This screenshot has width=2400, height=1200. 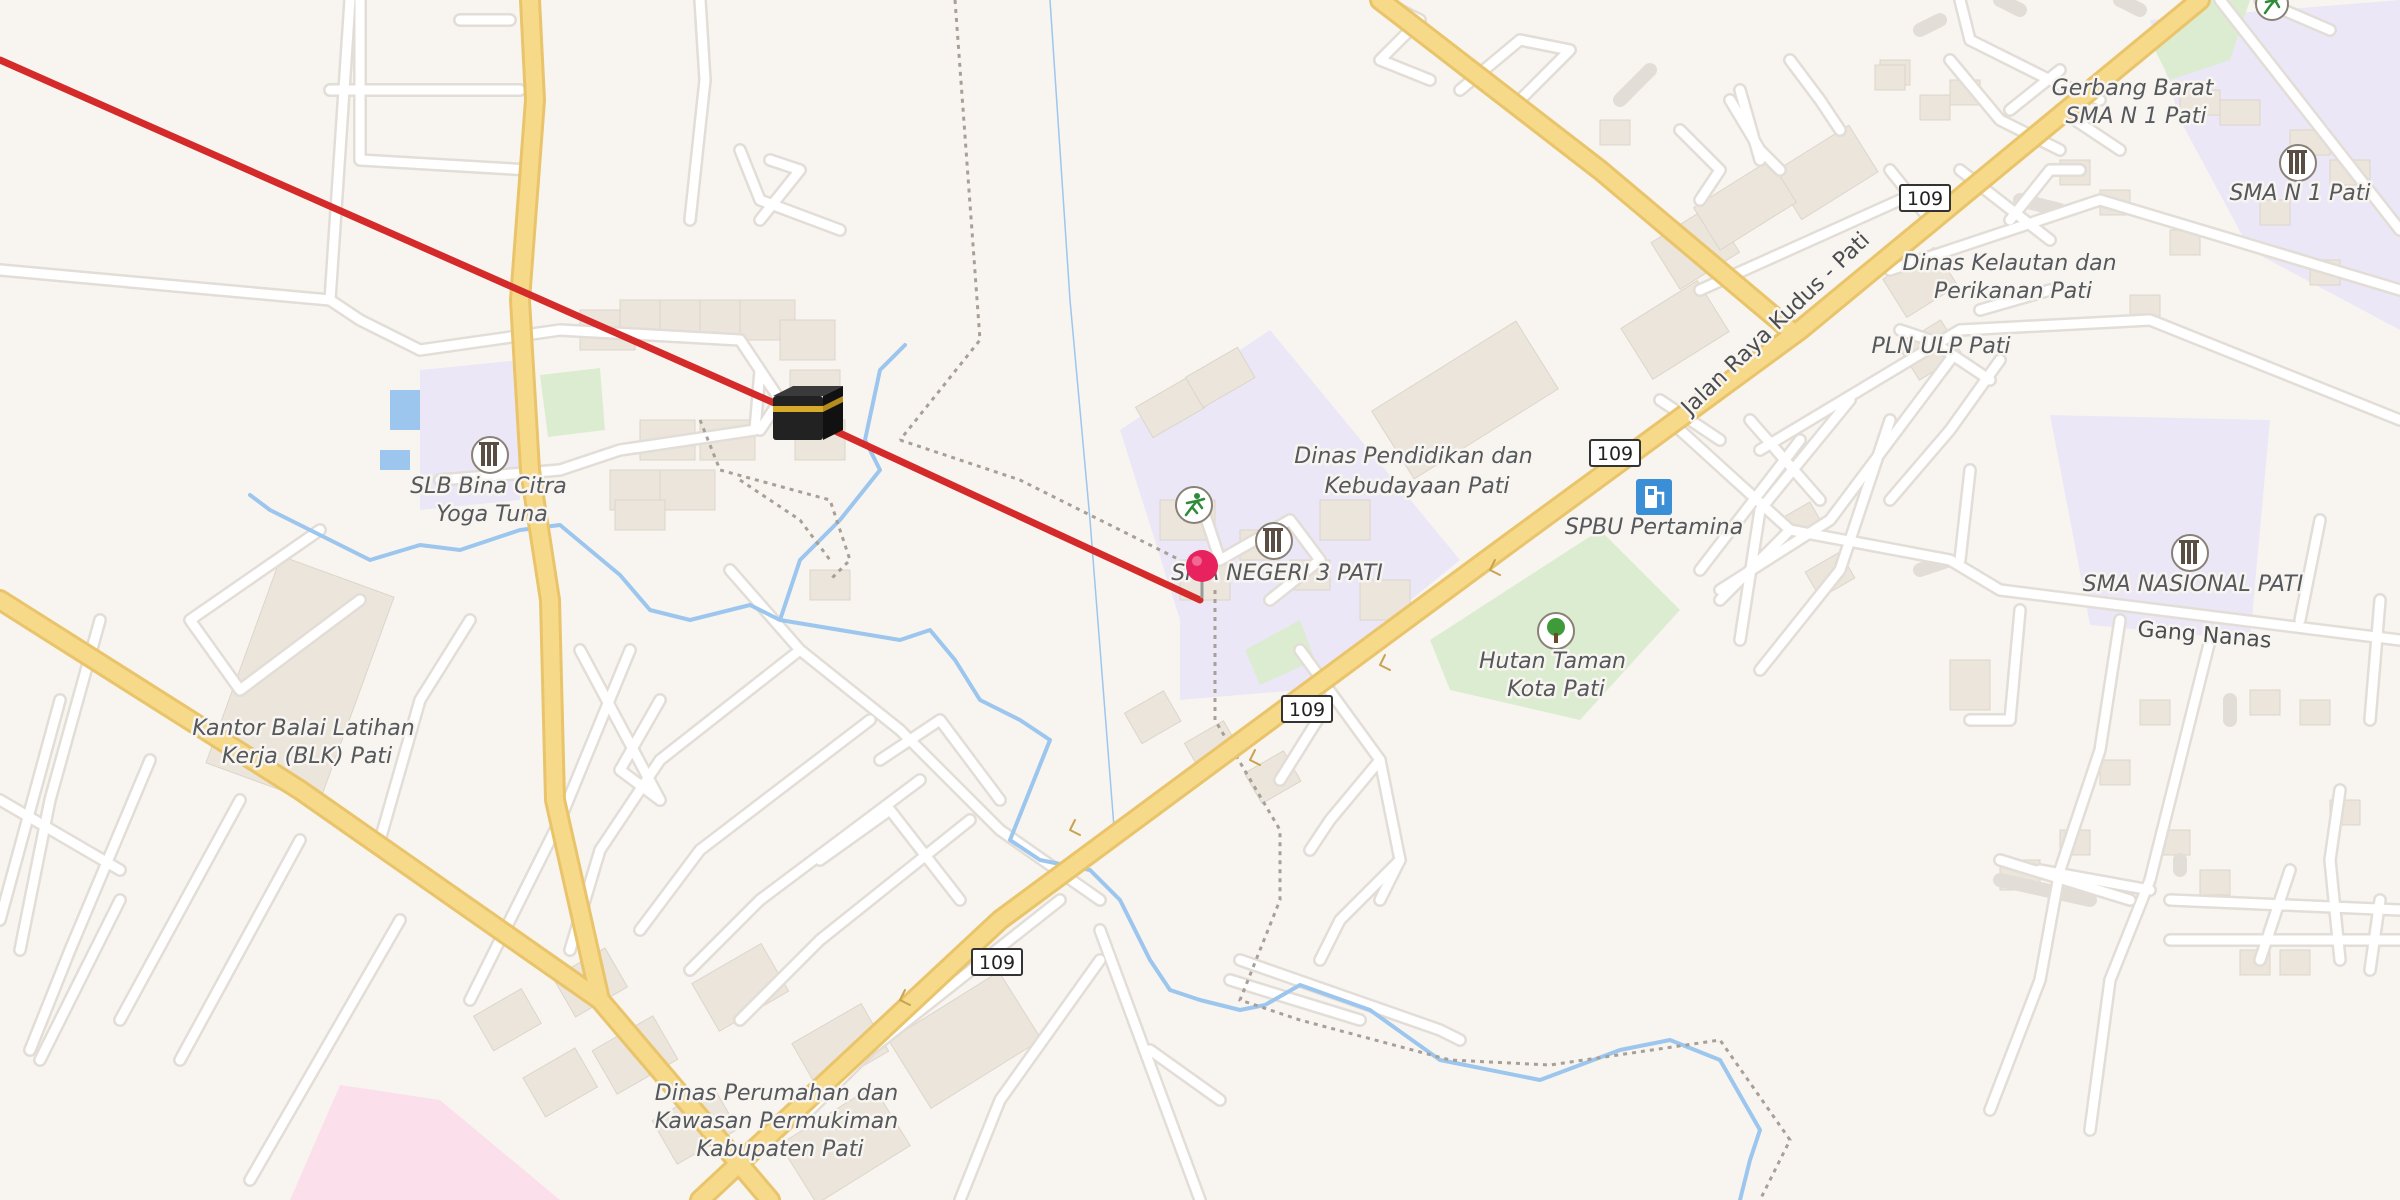 I want to click on label-sma-nasional-pati: SMA NASIONAL PATI, so click(x=2193, y=584).